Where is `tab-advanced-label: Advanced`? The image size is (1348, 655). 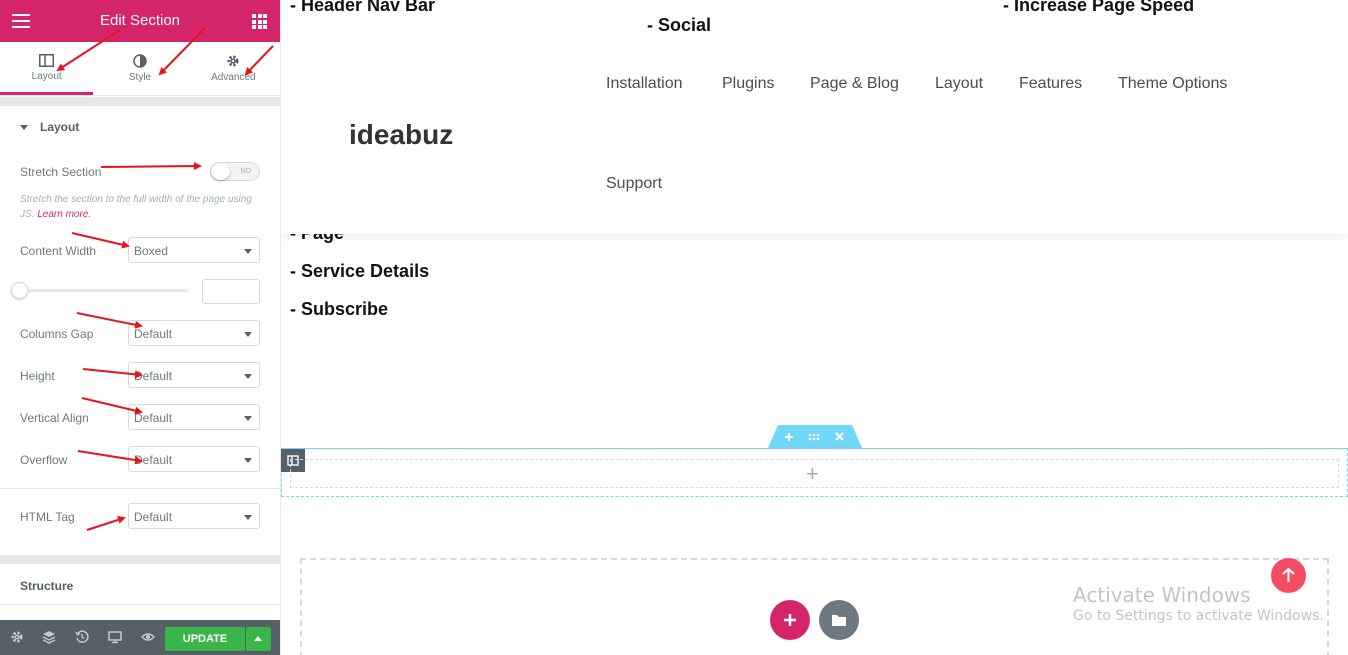 tab-advanced-label: Advanced is located at coordinates (233, 77).